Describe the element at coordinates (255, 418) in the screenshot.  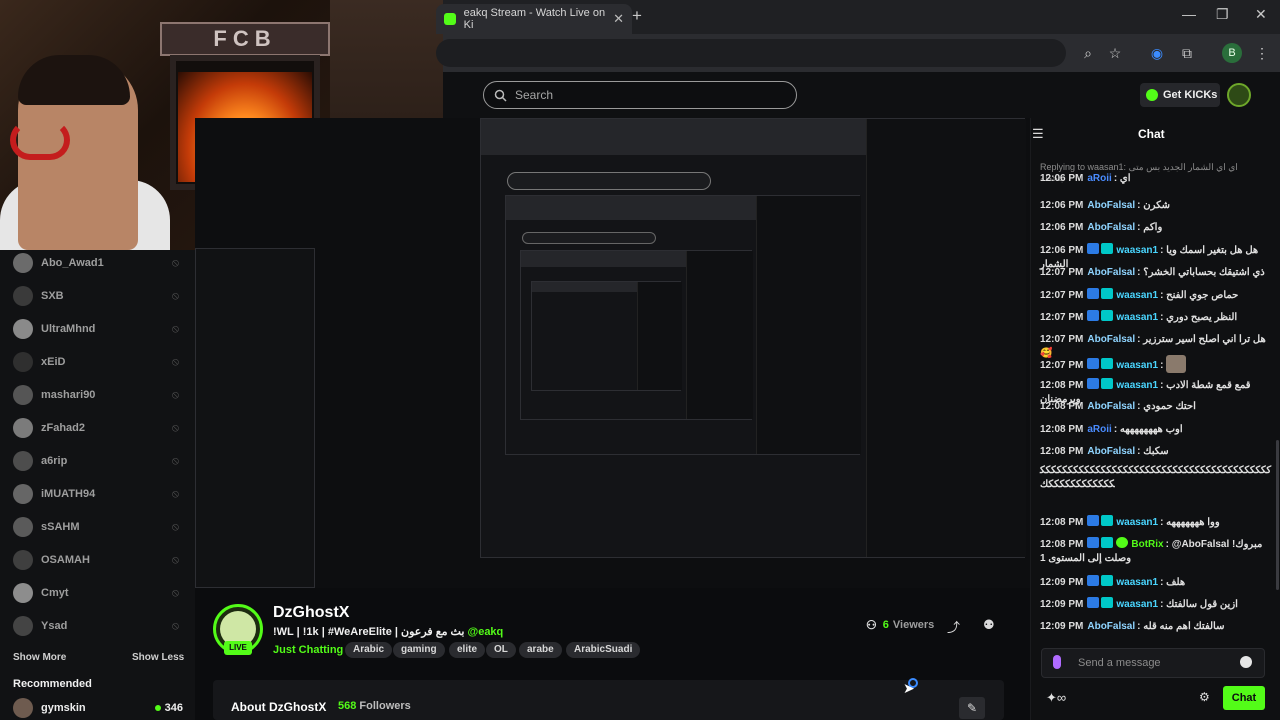
I see `nested-sidebar` at that location.